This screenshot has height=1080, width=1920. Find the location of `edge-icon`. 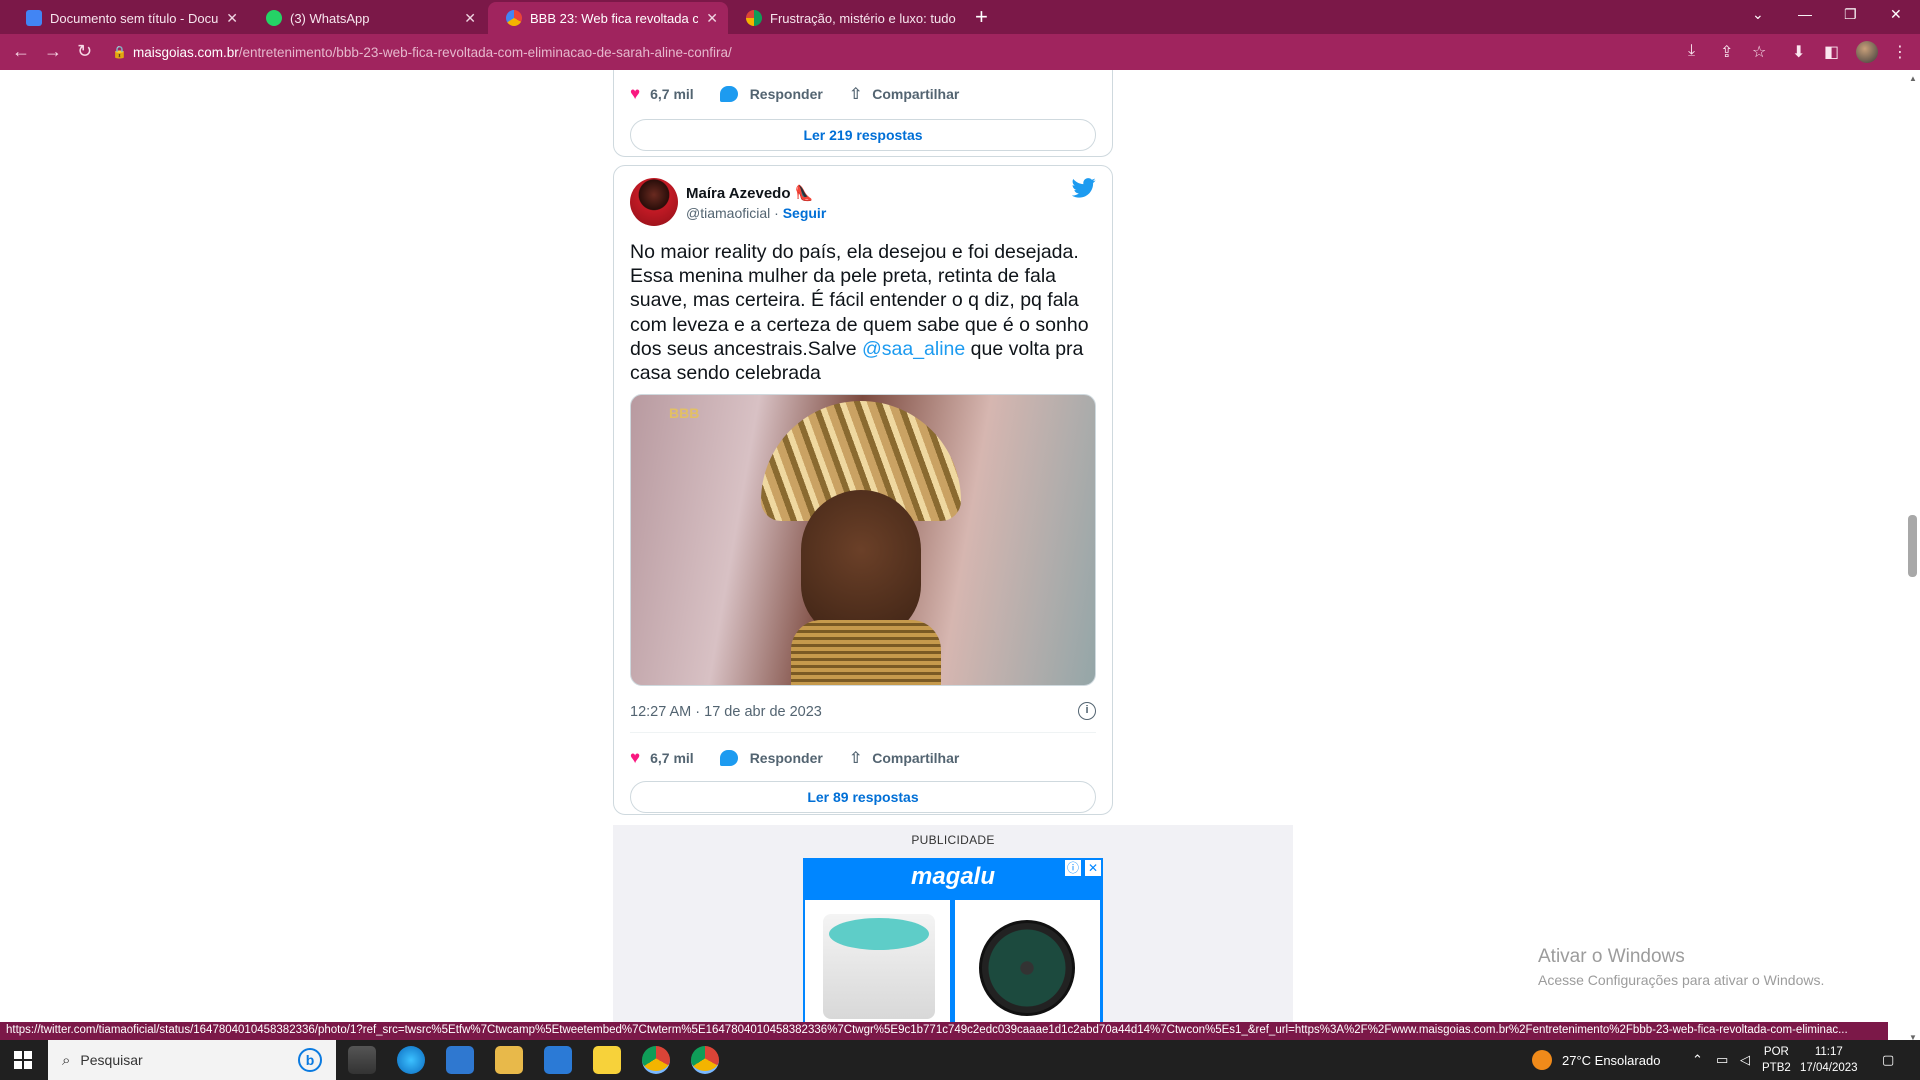

edge-icon is located at coordinates (411, 1060).